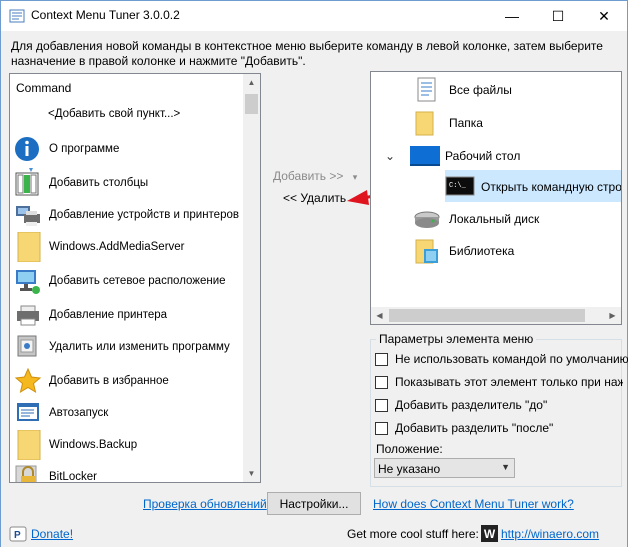 The width and height of the screenshot is (628, 547). What do you see at coordinates (604, 16) in the screenshot?
I see `close-button: ✕` at bounding box center [604, 16].